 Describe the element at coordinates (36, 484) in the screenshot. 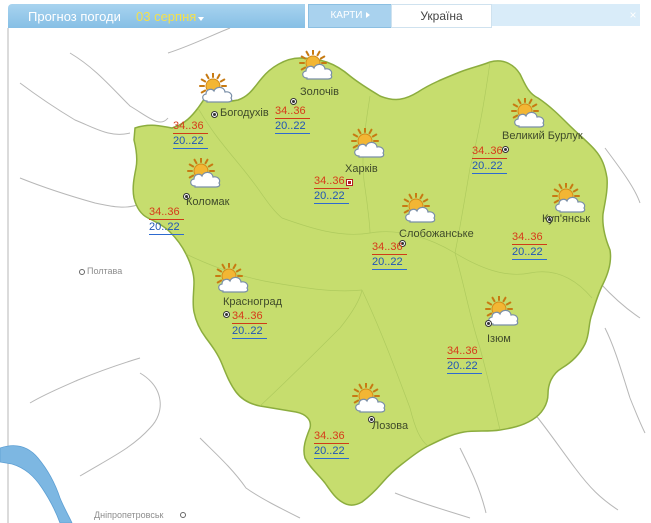

I see `reservoir` at that location.